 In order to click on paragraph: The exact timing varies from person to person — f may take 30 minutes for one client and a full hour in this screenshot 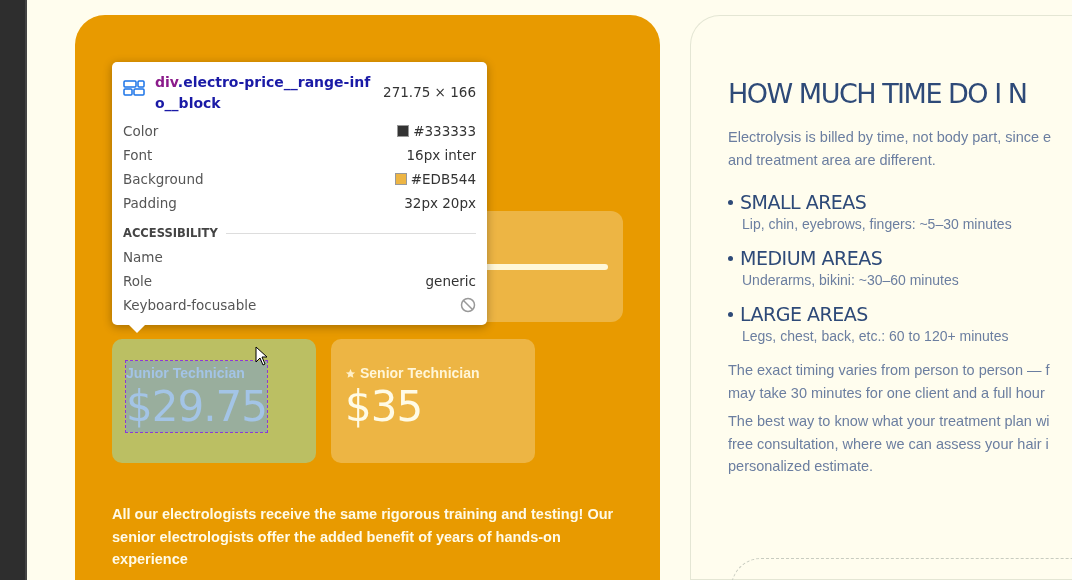, I will do `click(889, 382)`.